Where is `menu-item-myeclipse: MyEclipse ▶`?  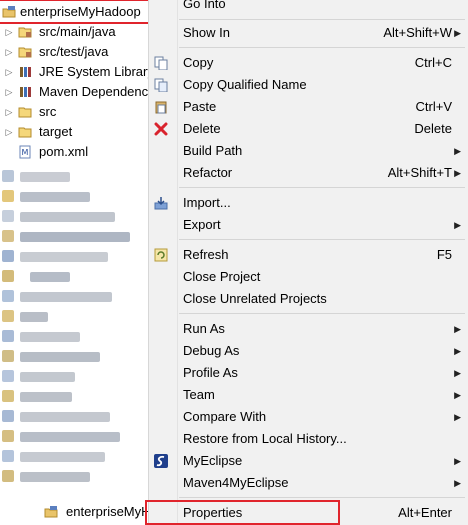
menu-item-myeclipse: MyEclipse ▶ is located at coordinates (308, 461).